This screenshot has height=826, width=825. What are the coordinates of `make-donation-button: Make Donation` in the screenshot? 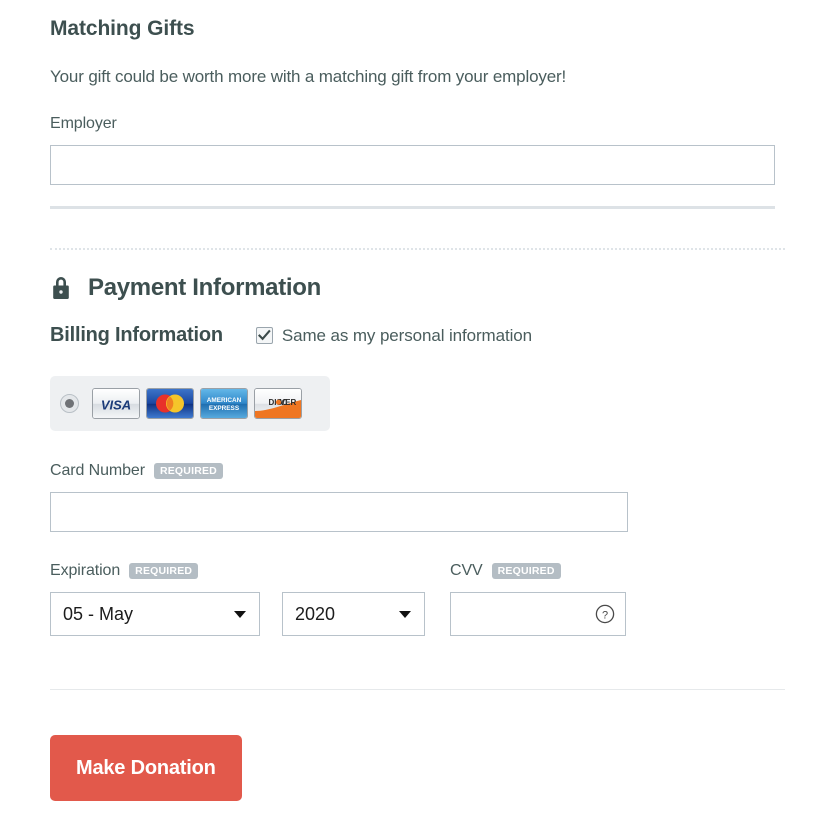 It's located at (146, 768).